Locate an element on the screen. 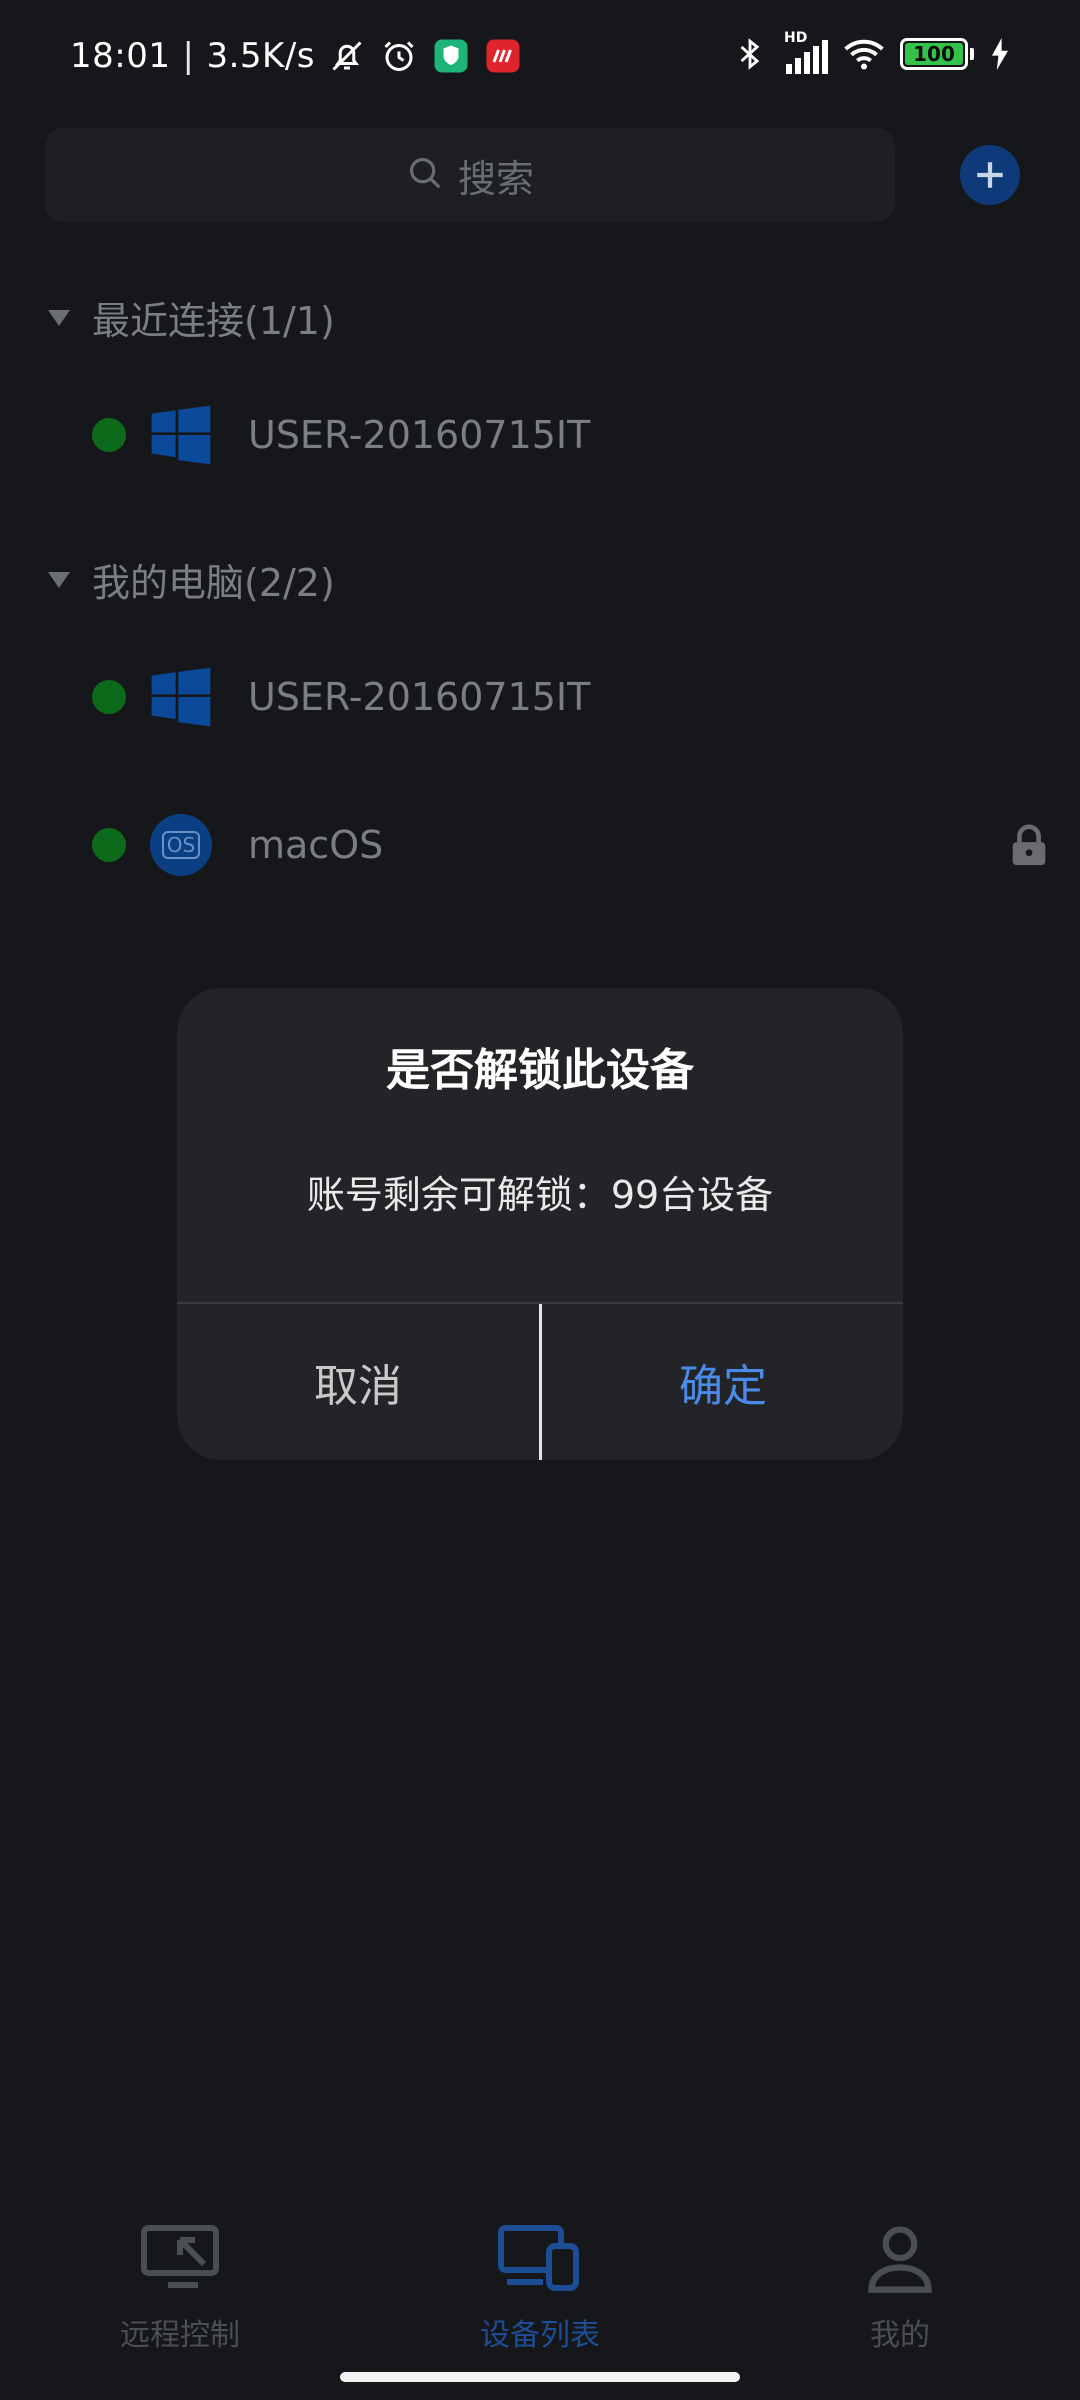 The width and height of the screenshot is (1080, 2400). status-right: HD 100 is located at coordinates (870, 52).